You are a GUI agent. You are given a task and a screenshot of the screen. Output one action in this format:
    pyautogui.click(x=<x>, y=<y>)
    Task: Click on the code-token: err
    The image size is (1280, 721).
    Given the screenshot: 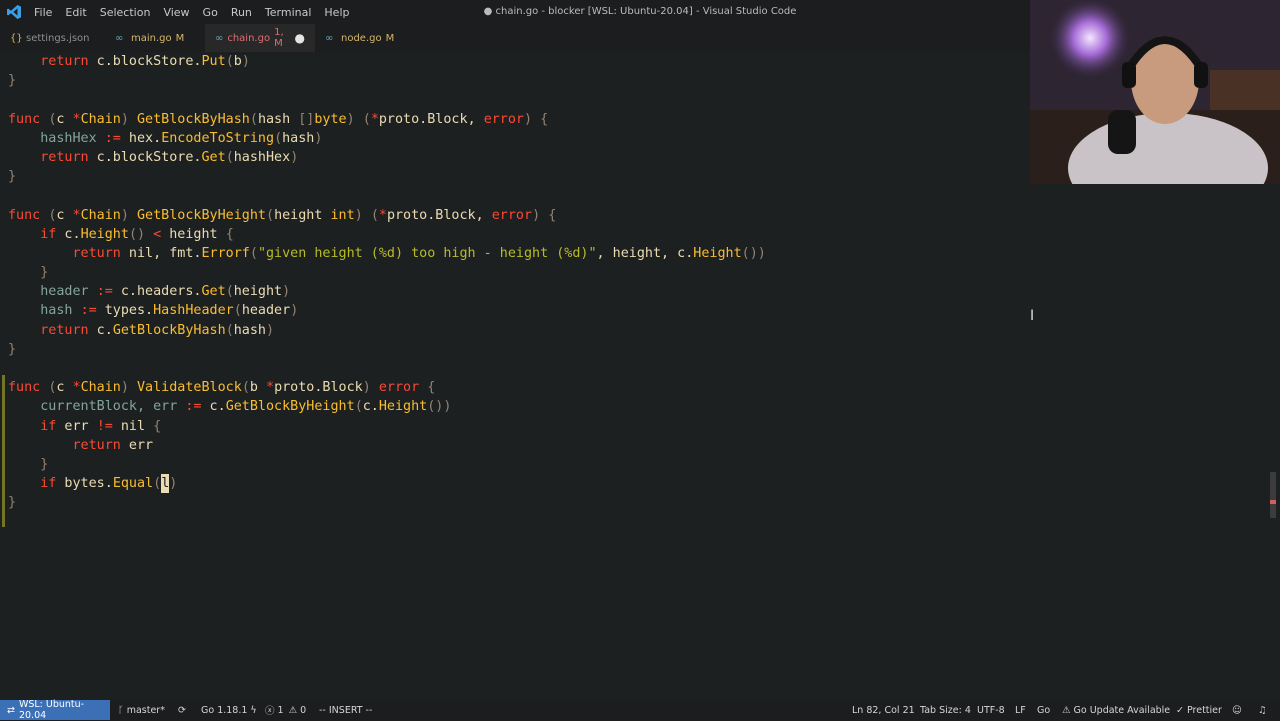 What is the action you would take?
    pyautogui.click(x=76, y=426)
    